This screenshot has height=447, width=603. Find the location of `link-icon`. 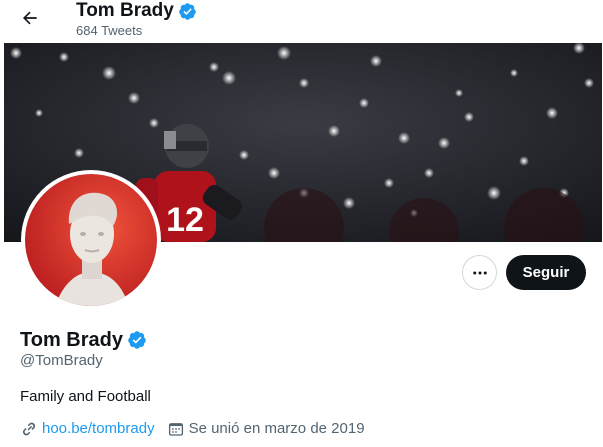

link-icon is located at coordinates (29, 429).